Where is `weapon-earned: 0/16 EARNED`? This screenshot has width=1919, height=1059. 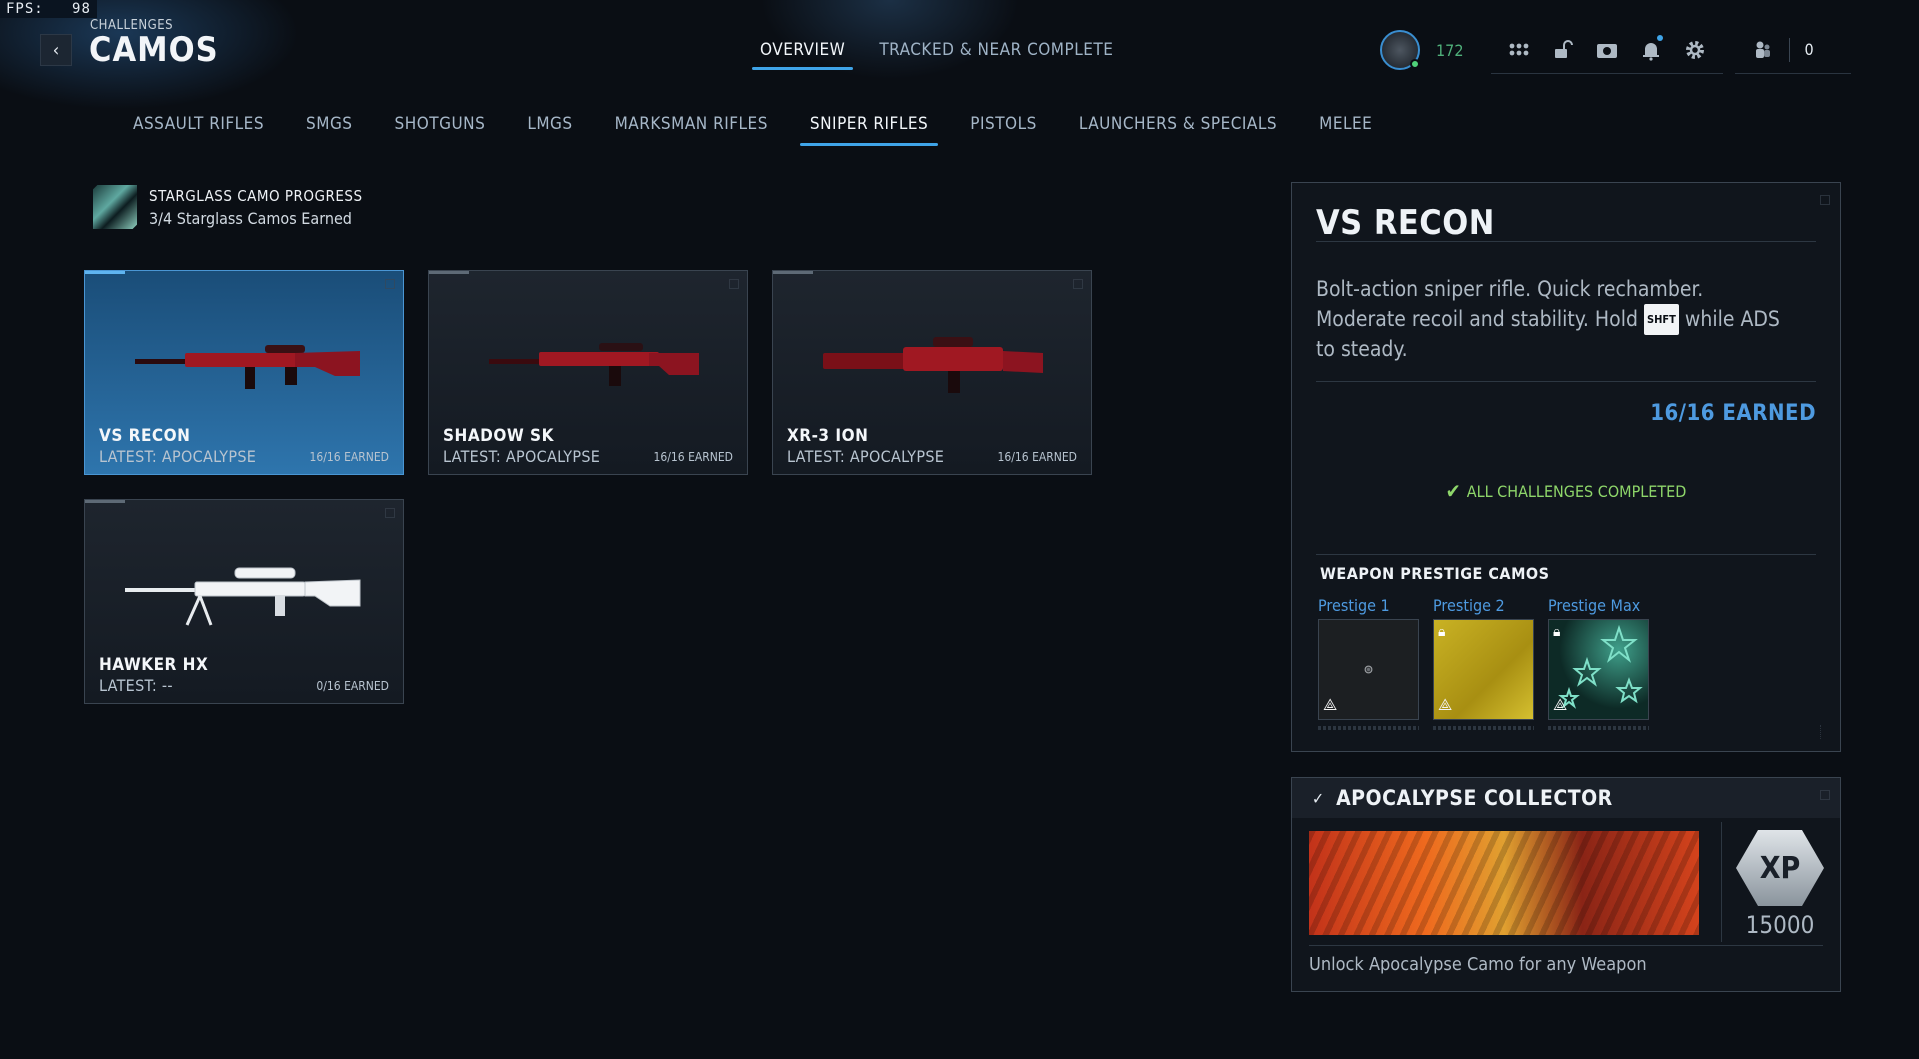
weapon-earned: 0/16 EARNED is located at coordinates (352, 686).